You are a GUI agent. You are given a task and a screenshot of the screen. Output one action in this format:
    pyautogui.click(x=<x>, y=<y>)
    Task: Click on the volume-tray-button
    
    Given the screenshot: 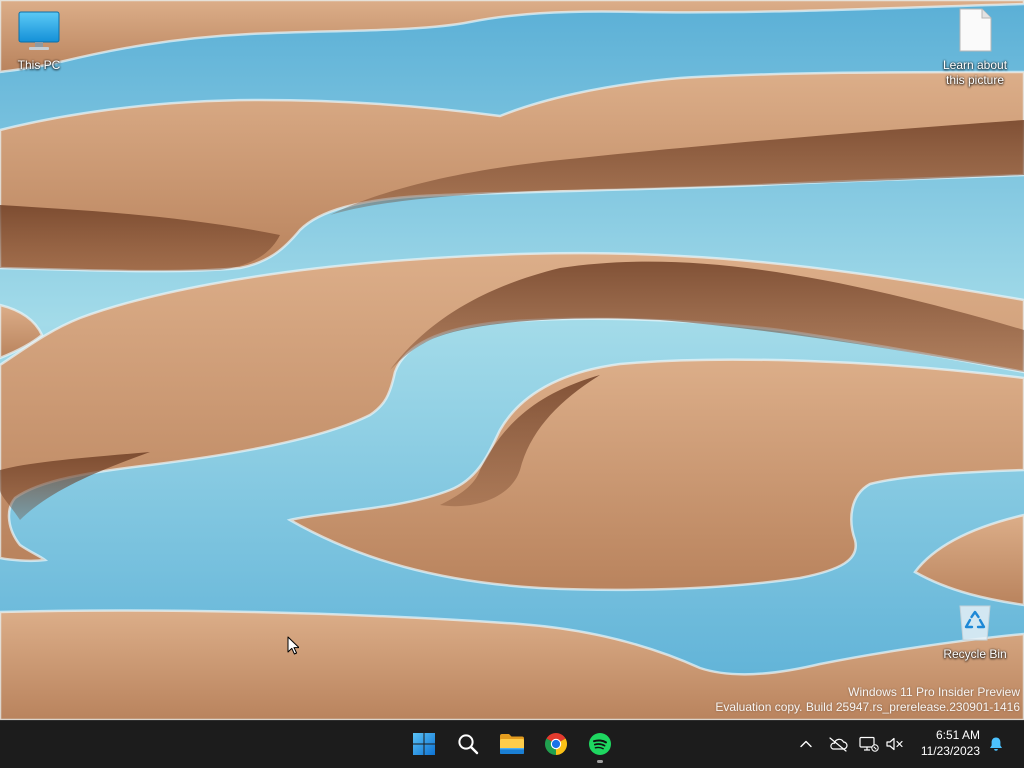 What is the action you would take?
    pyautogui.click(x=895, y=744)
    